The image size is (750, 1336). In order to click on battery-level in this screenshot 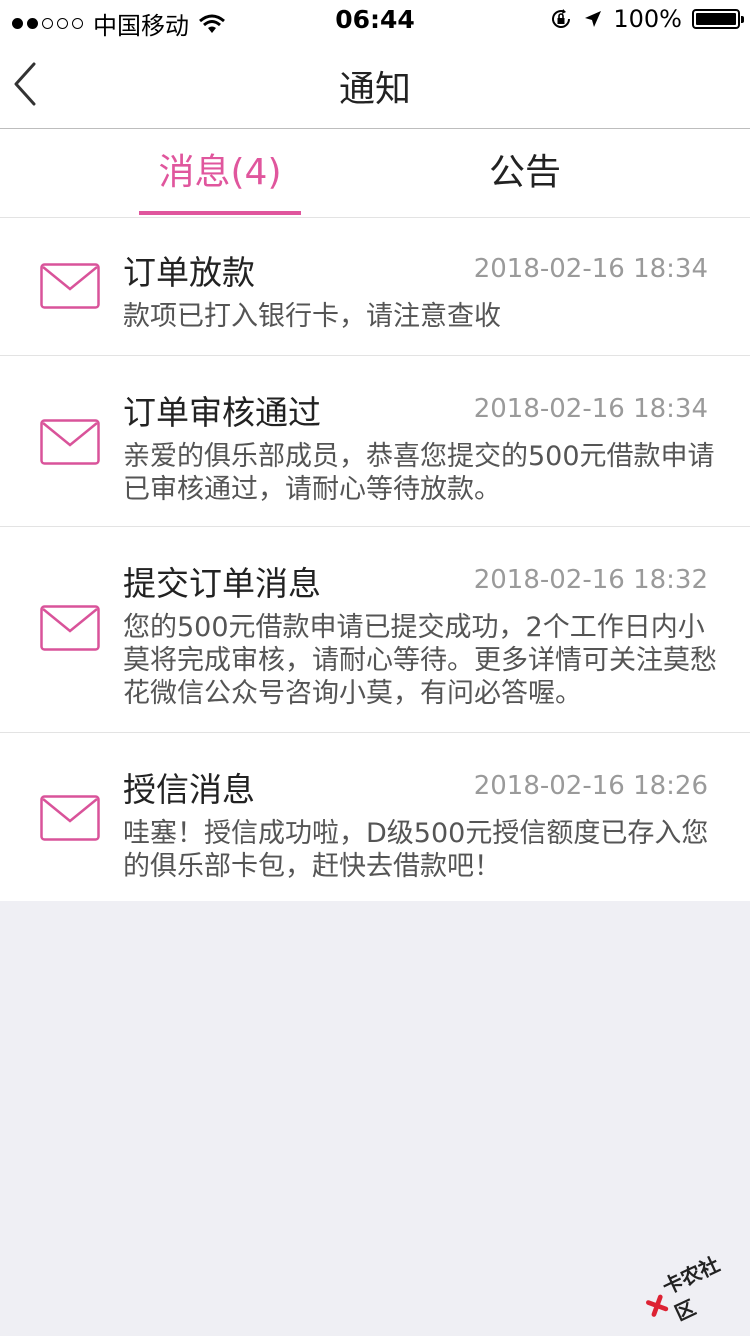, I will do `click(716, 19)`.